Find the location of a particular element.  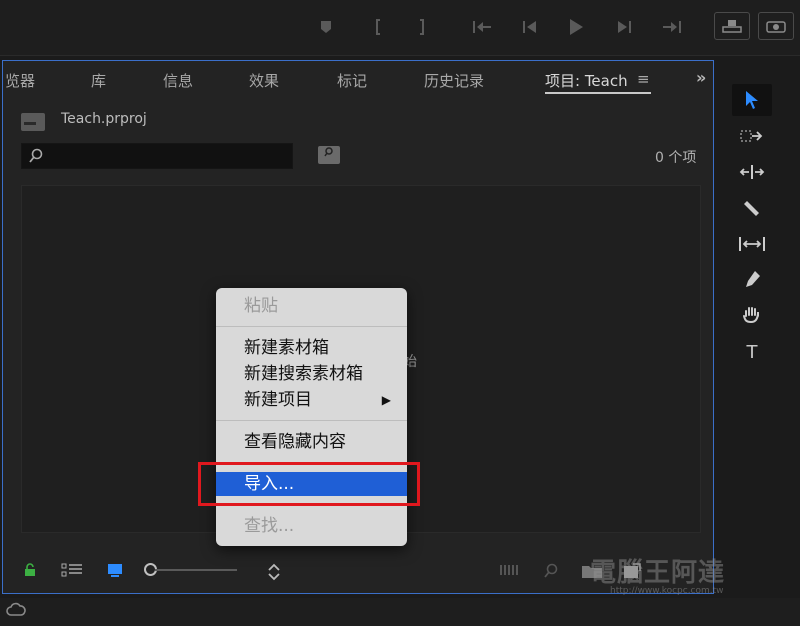

step-forward-icon is located at coordinates (624, 27).